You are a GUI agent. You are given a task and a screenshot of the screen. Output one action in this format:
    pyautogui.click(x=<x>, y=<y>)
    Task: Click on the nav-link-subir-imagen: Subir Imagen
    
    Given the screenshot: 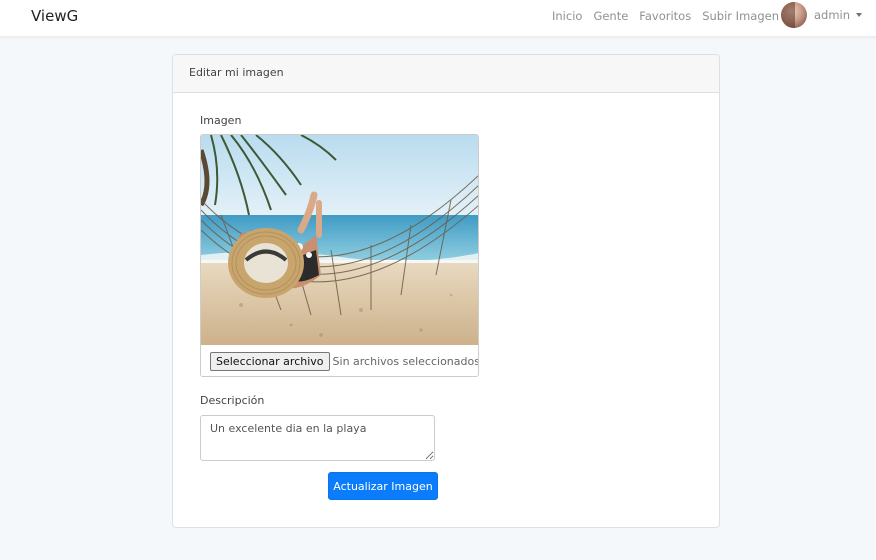 What is the action you would take?
    pyautogui.click(x=740, y=16)
    